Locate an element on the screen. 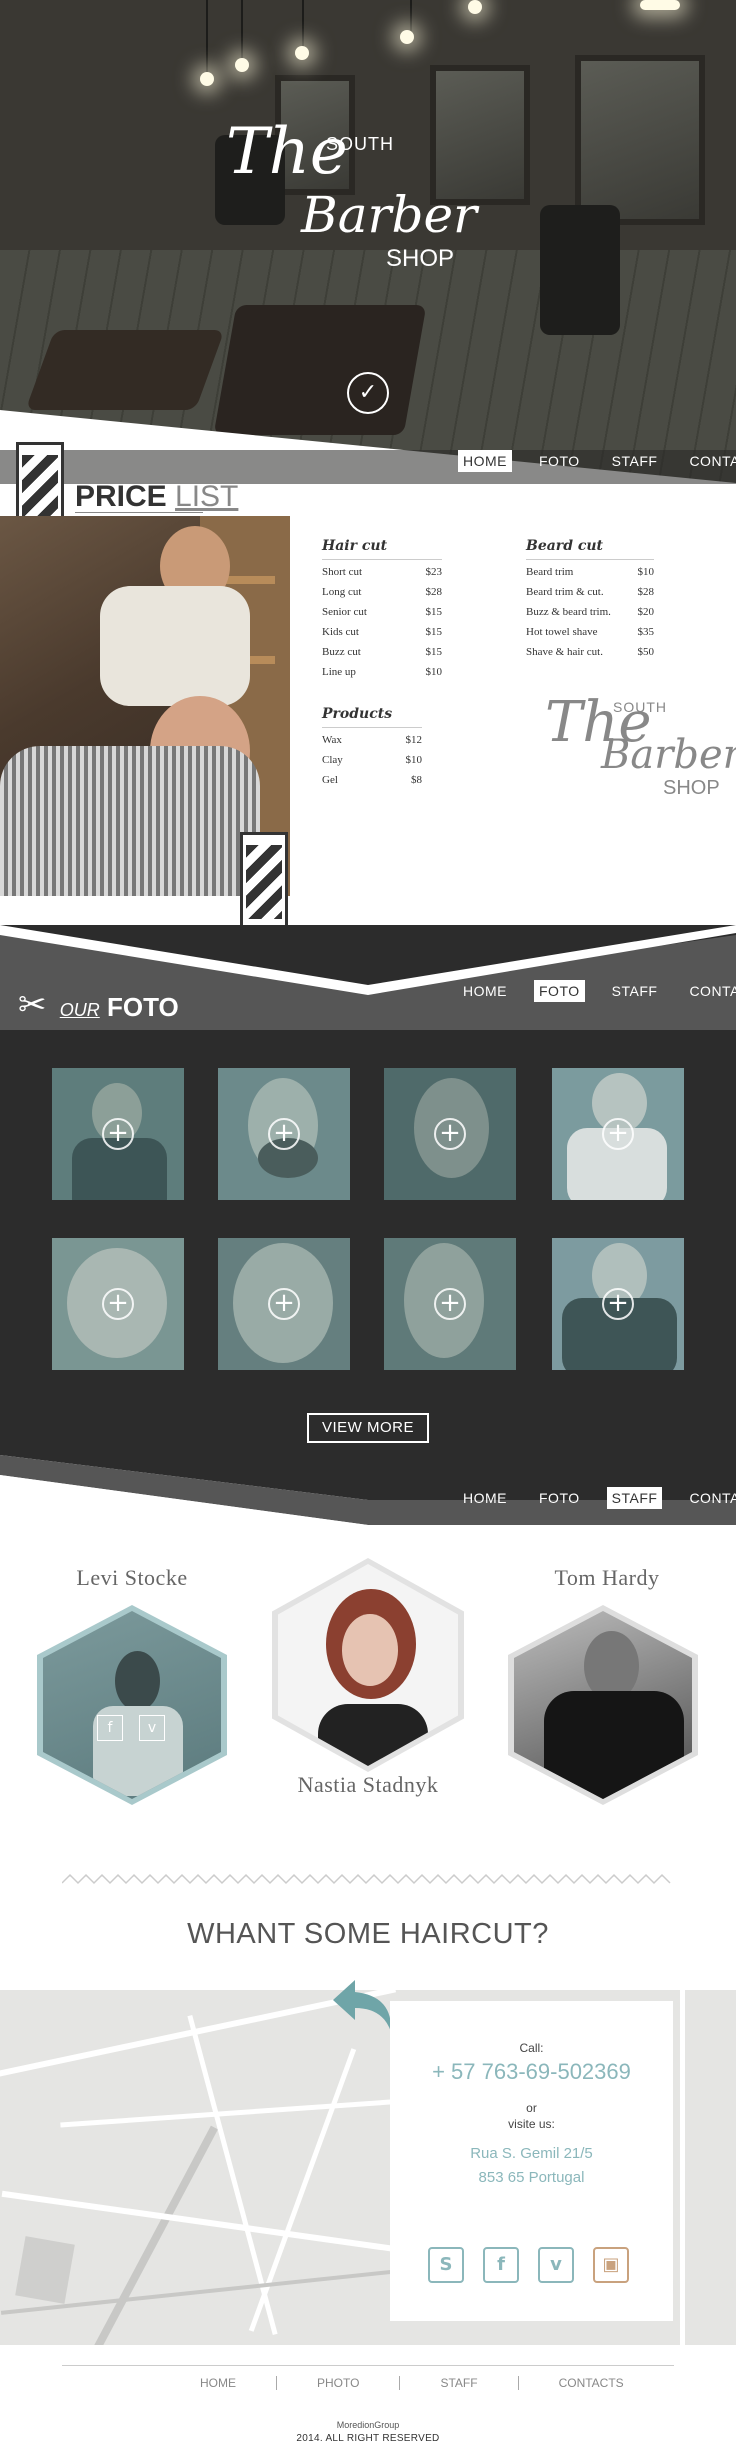 Image resolution: width=736 pixels, height=2459 pixels. pricelist-title: PRICE LIST is located at coordinates (156, 497).